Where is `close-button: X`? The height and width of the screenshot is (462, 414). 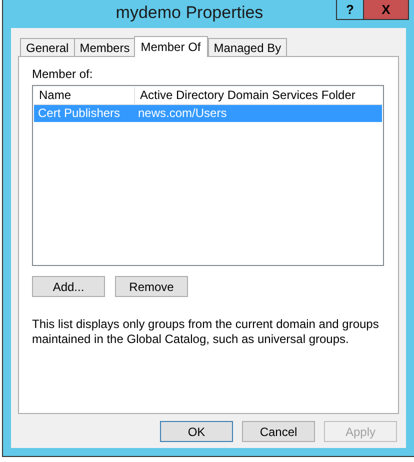
close-button: X is located at coordinates (386, 10).